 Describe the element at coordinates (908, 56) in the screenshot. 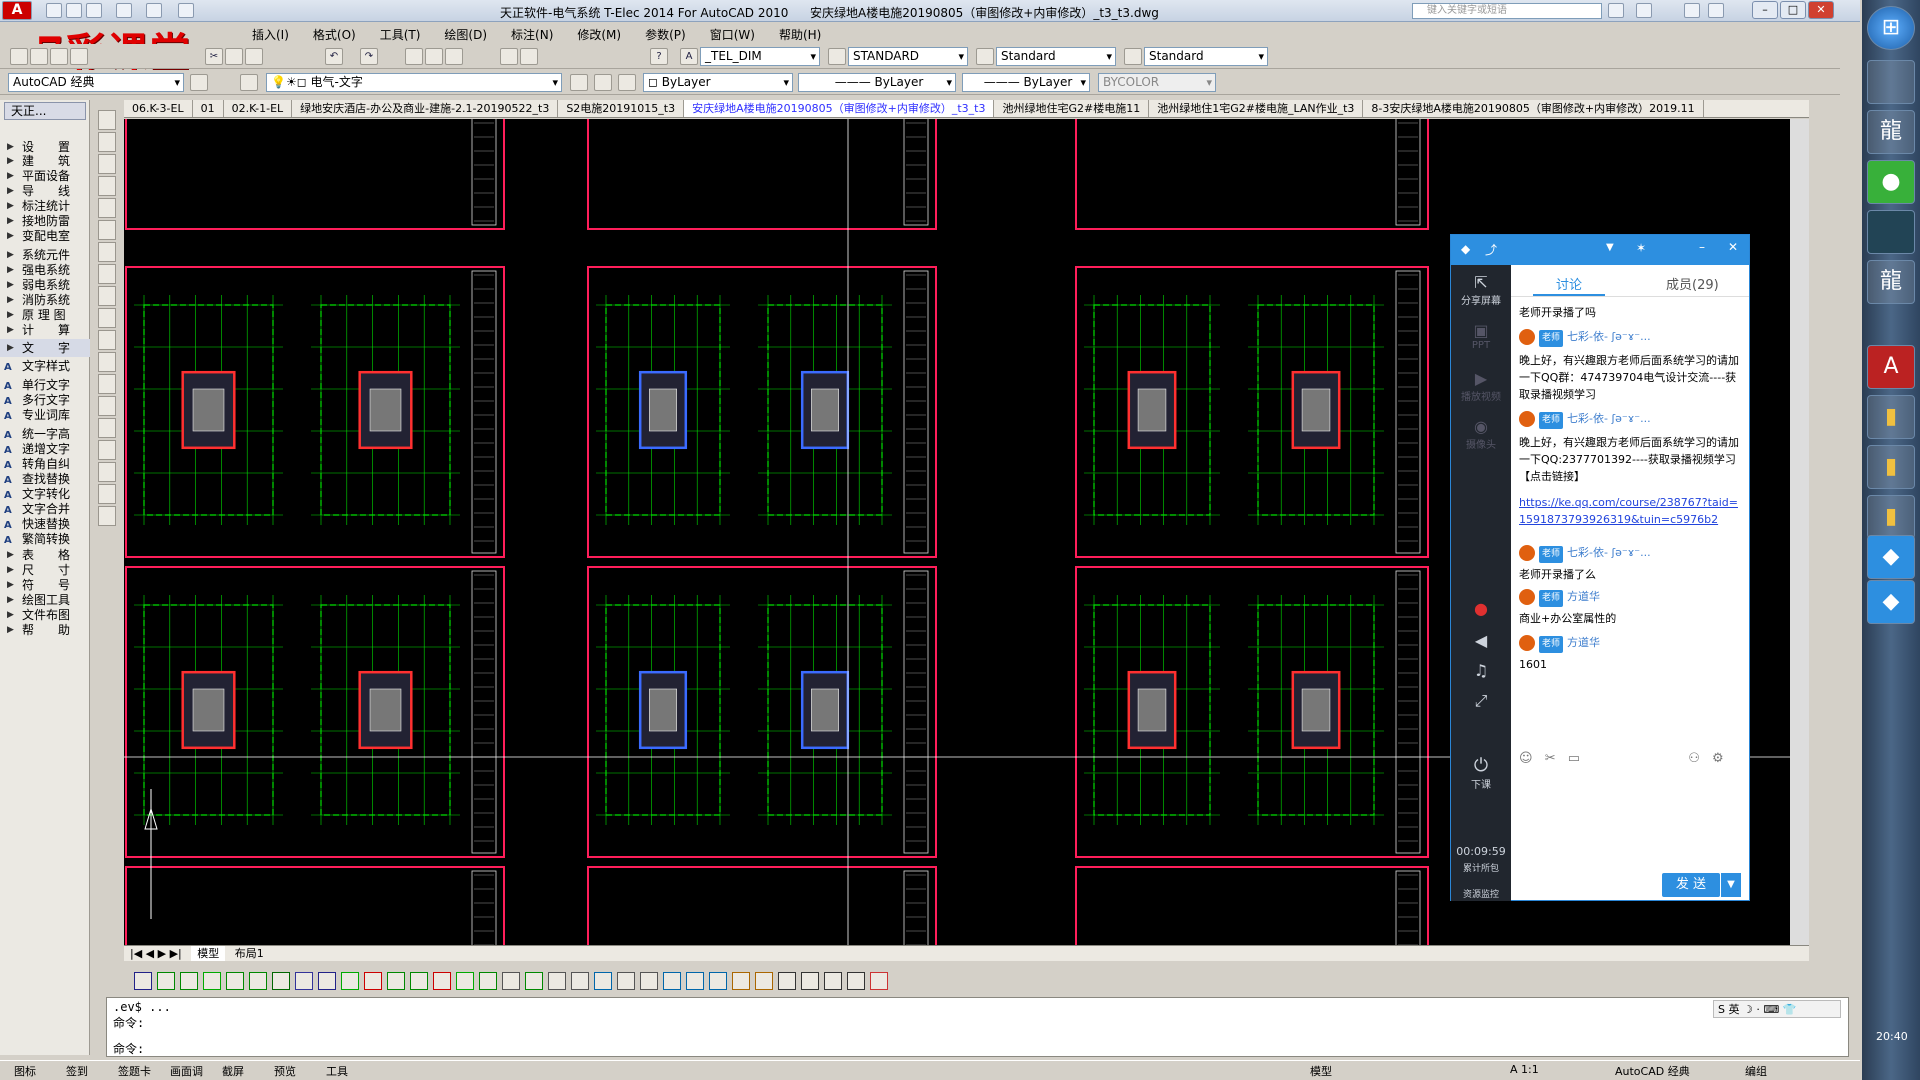

I see `text-style-select: STANDARD` at that location.